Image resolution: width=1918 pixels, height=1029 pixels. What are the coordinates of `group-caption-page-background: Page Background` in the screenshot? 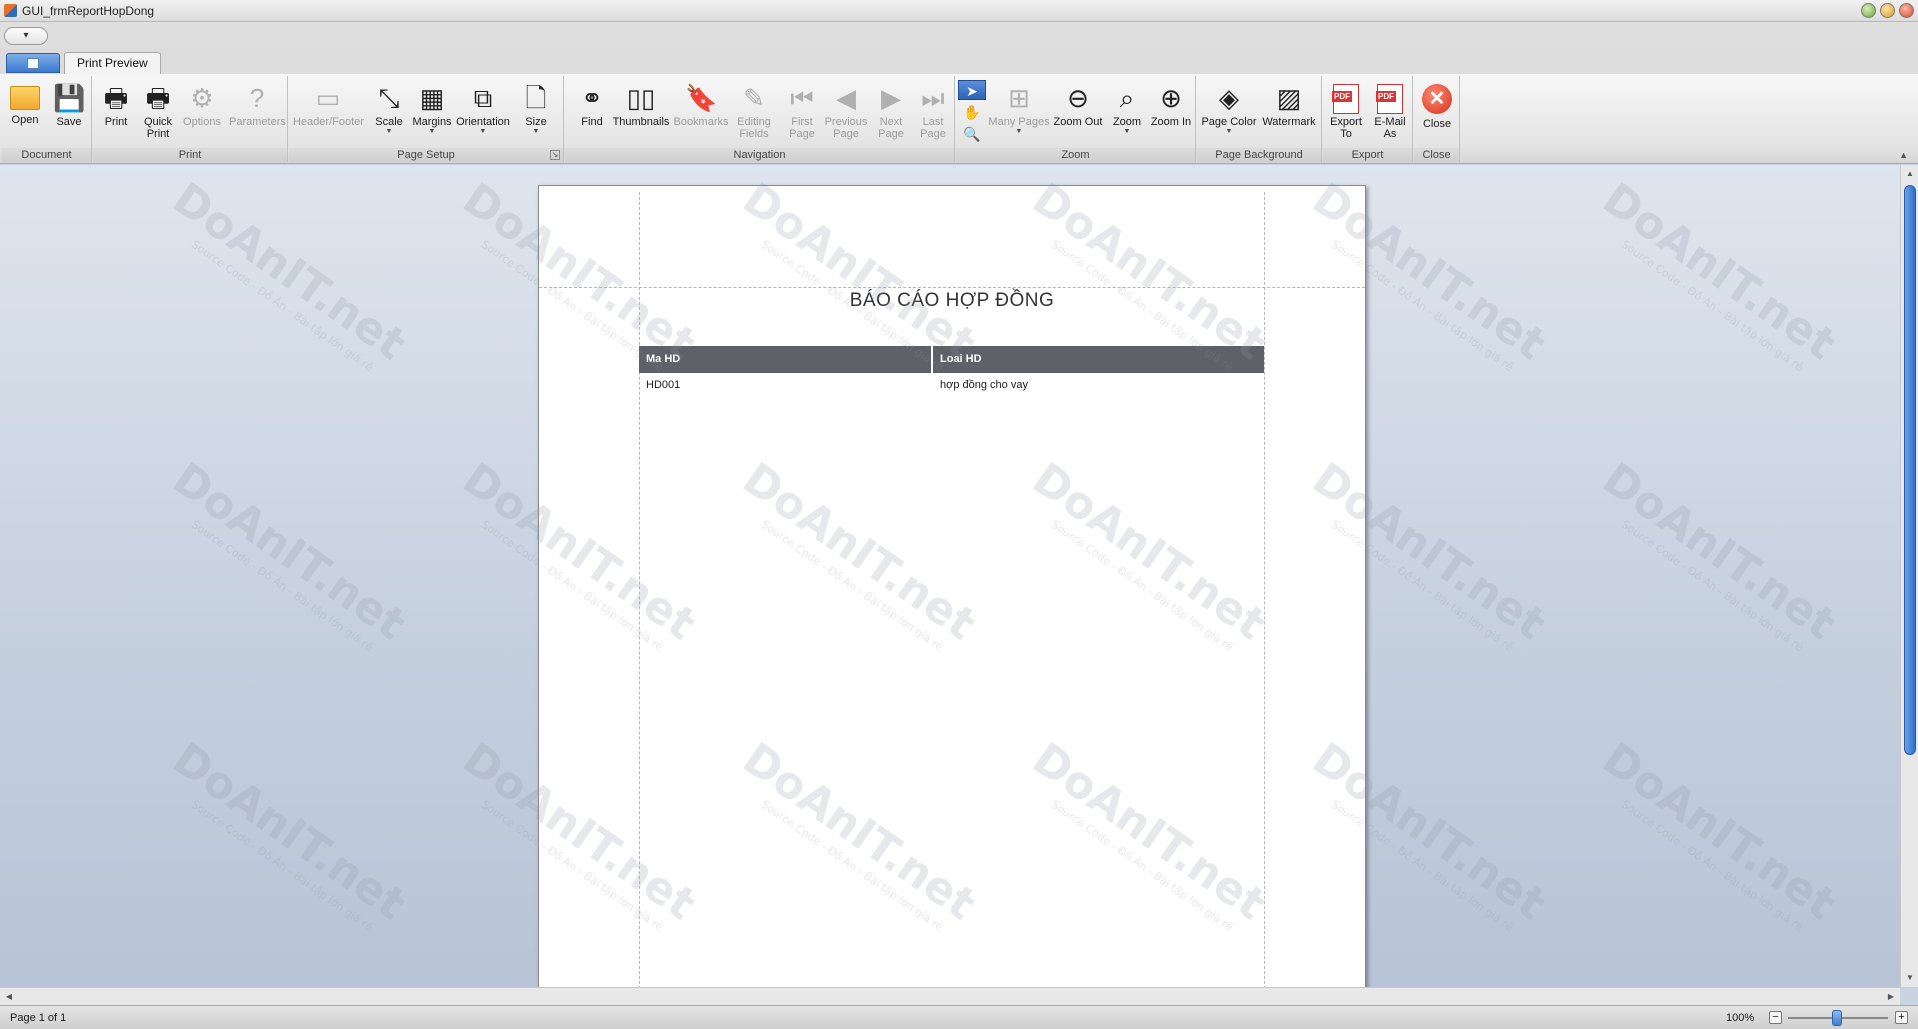 It's located at (1259, 155).